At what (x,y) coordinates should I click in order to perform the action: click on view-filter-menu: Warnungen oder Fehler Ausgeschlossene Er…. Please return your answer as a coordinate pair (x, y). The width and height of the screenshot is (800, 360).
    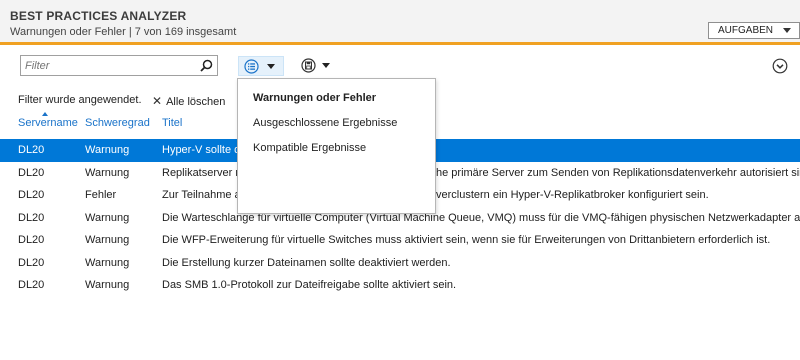
    Looking at the image, I should click on (336, 146).